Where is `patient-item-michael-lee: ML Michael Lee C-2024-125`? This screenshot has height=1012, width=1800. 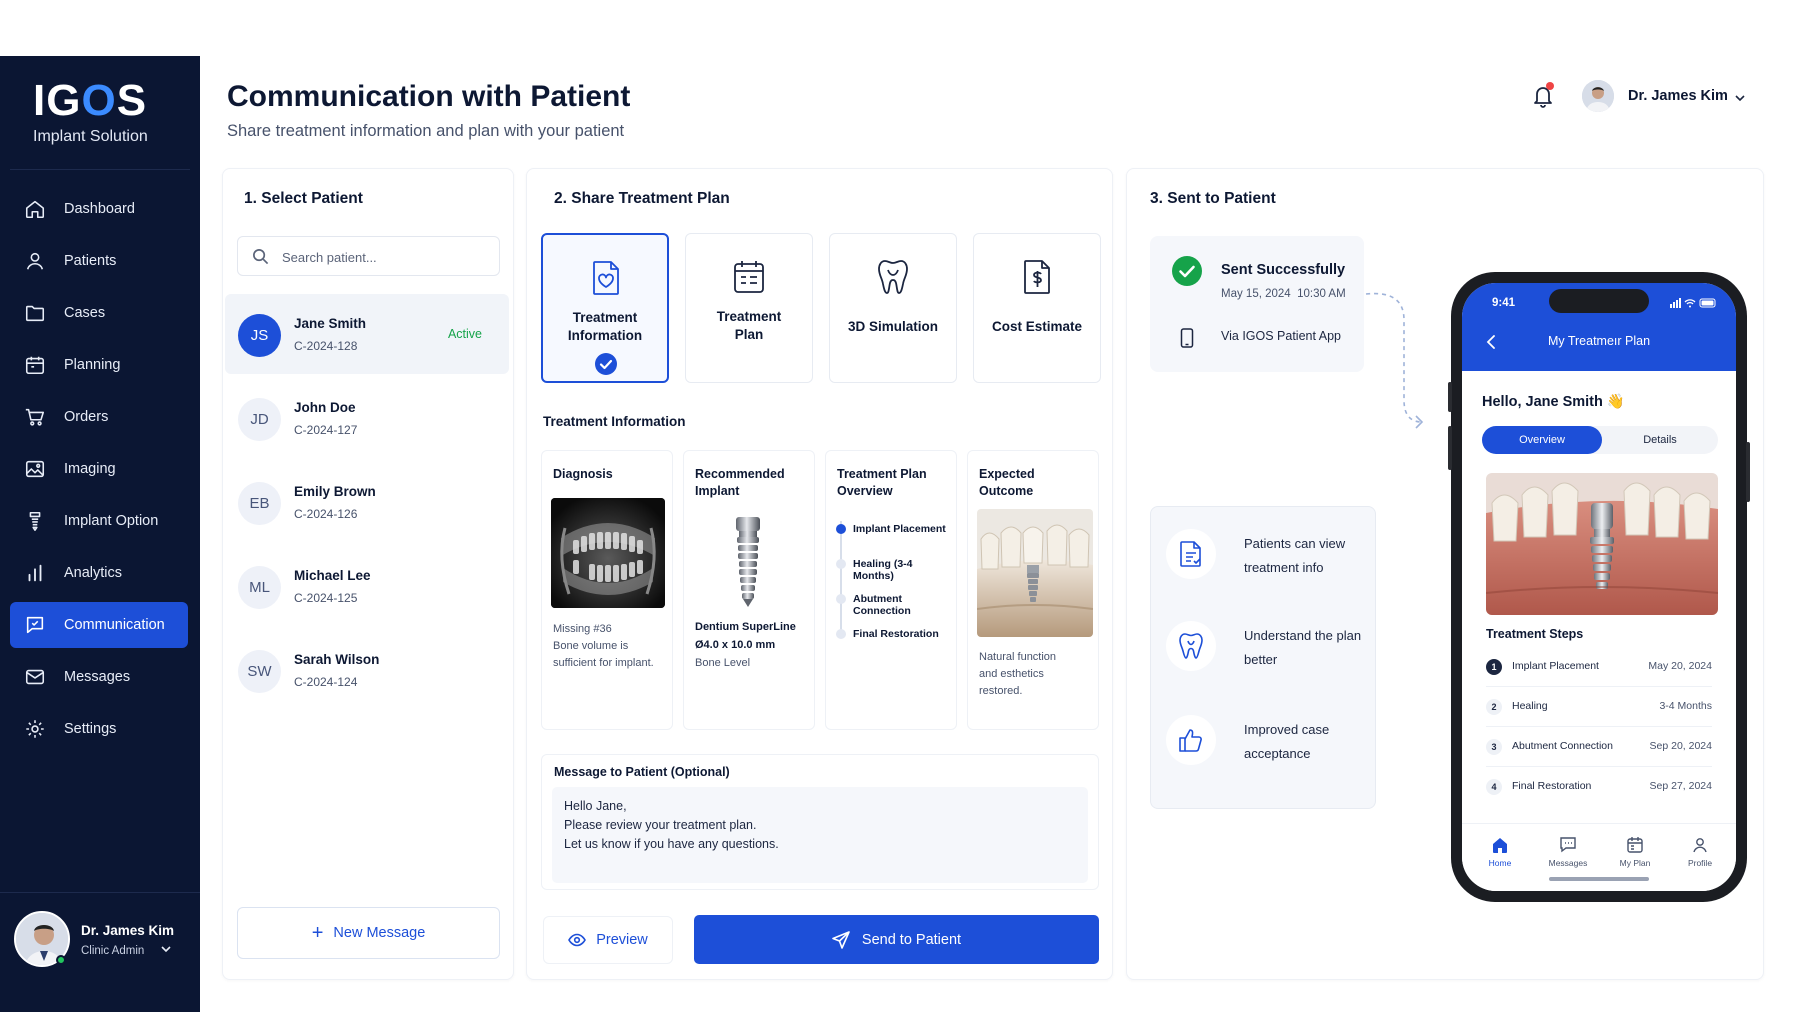 patient-item-michael-lee: ML Michael Lee C-2024-125 is located at coordinates (367, 586).